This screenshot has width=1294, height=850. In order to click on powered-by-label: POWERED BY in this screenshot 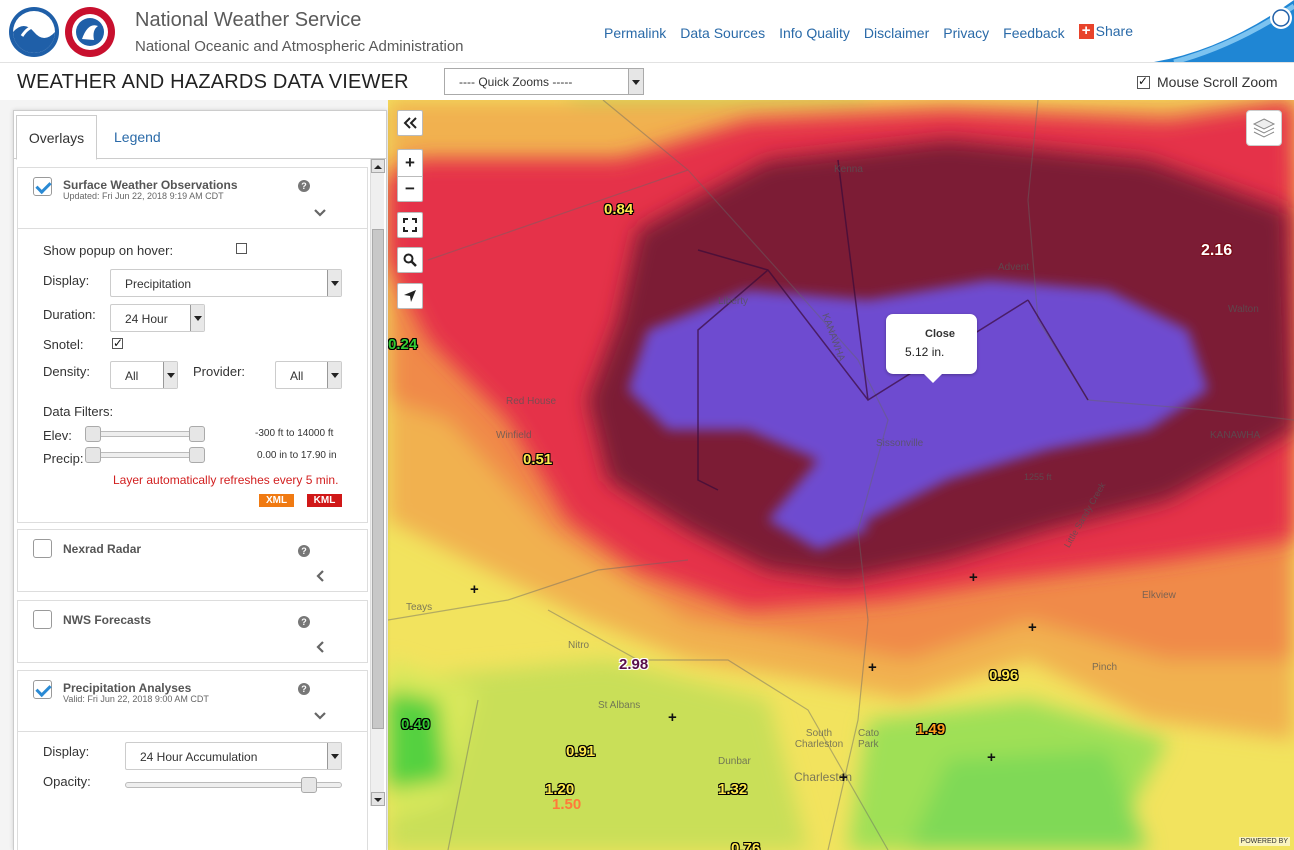, I will do `click(1264, 841)`.